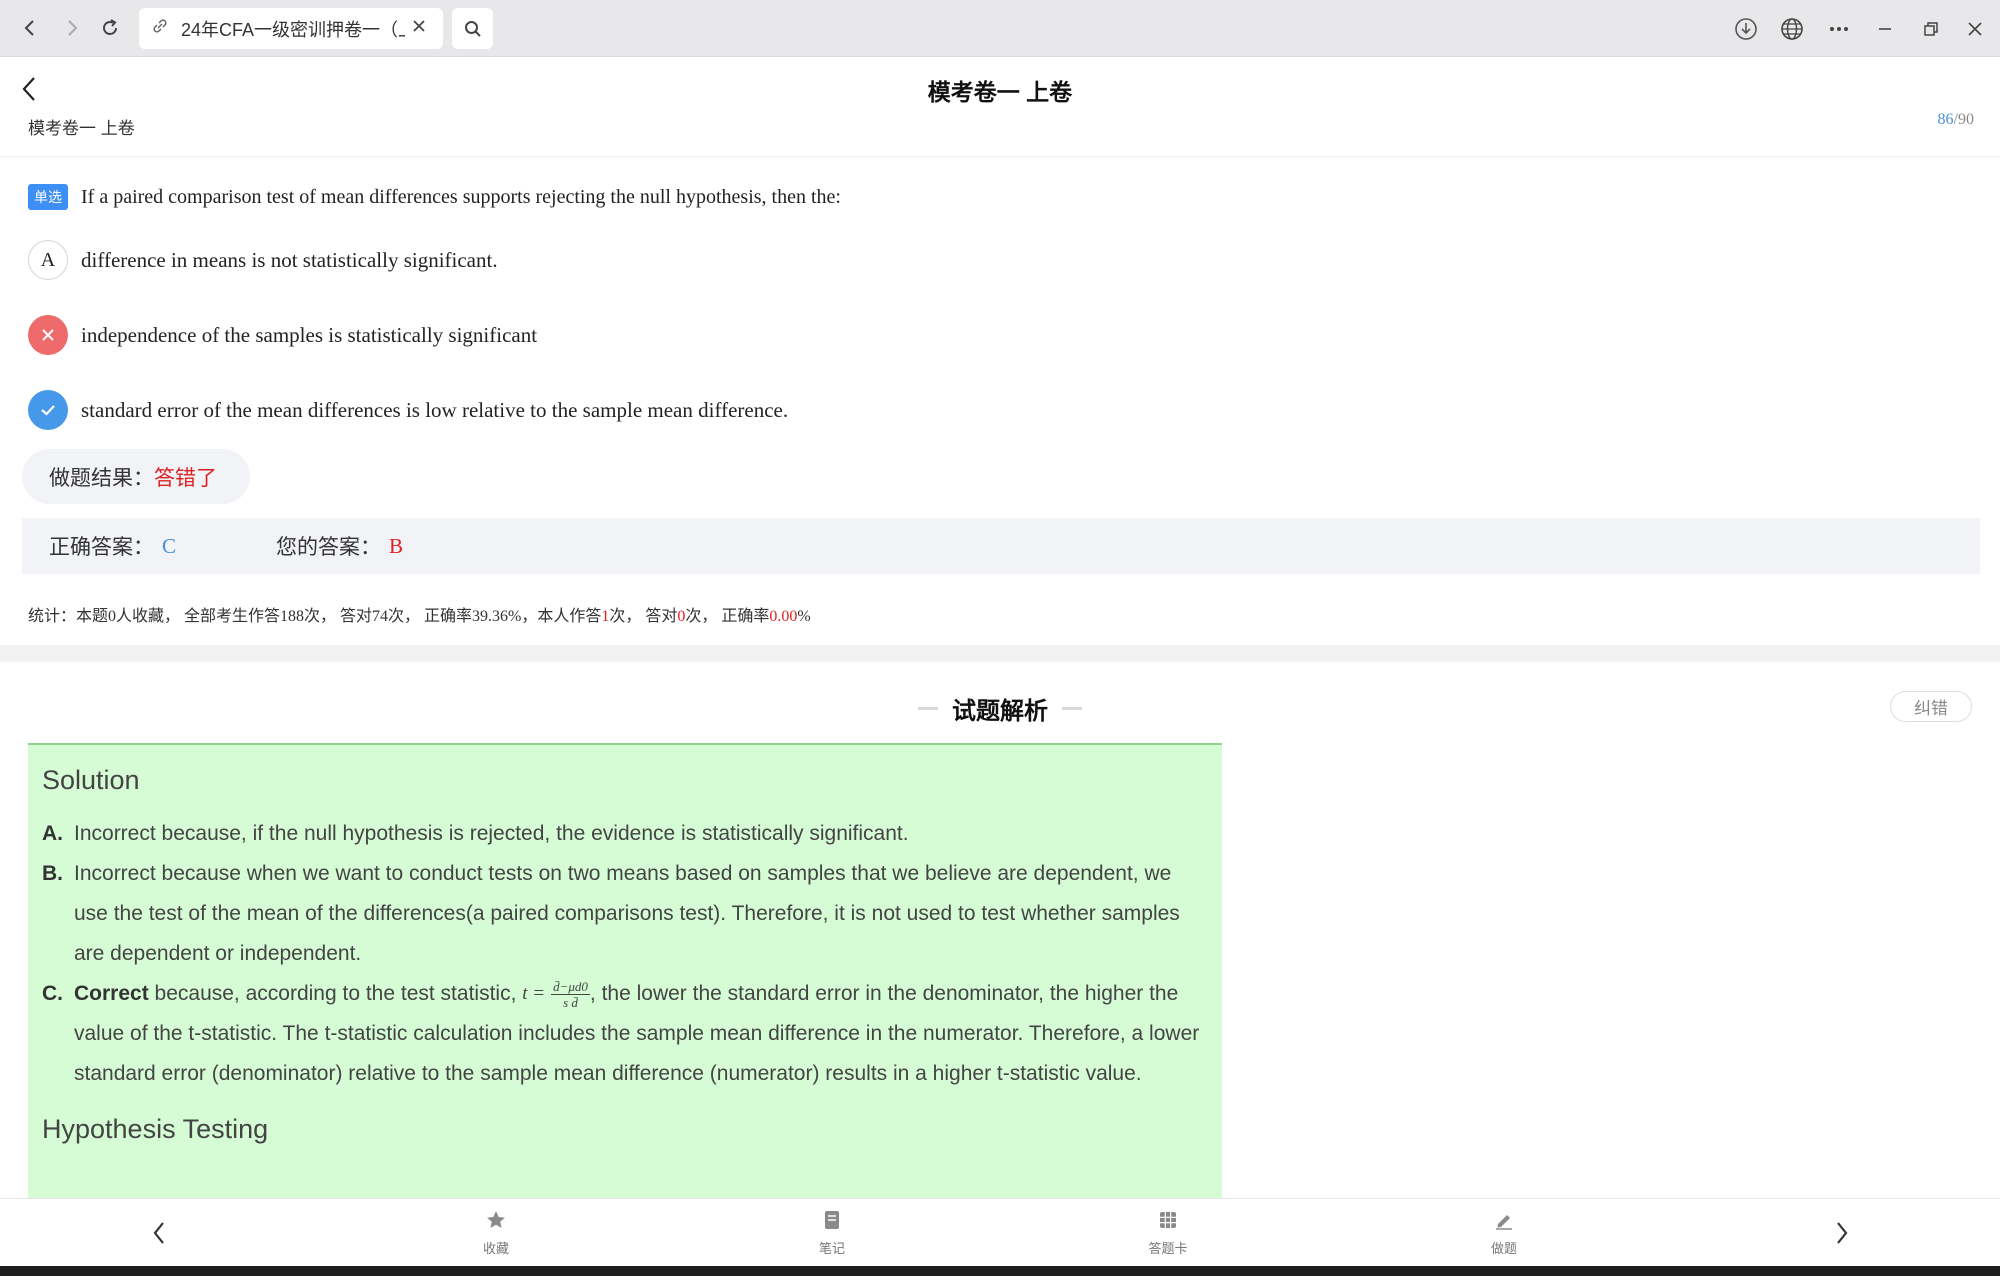 The image size is (2000, 1276). I want to click on formula-fraction: d̄−μd0 s d̄, so click(570, 994).